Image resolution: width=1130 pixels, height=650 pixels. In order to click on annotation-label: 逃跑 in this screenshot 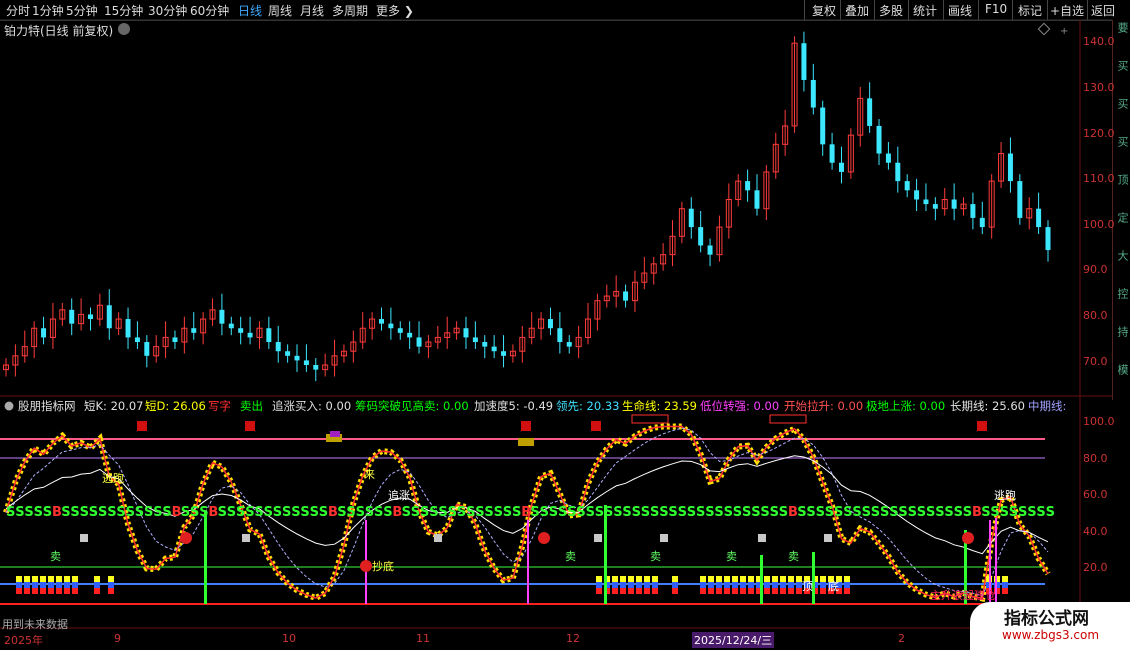, I will do `click(113, 478)`.